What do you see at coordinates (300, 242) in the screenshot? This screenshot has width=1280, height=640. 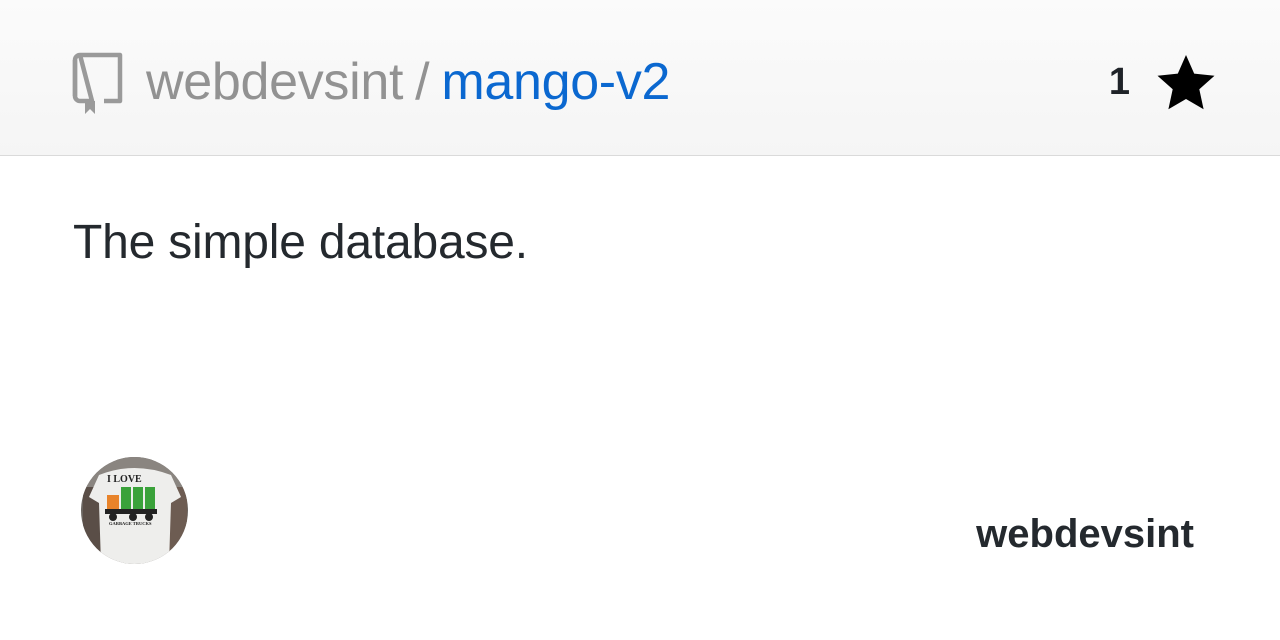 I see `repo-description: The simple database.` at bounding box center [300, 242].